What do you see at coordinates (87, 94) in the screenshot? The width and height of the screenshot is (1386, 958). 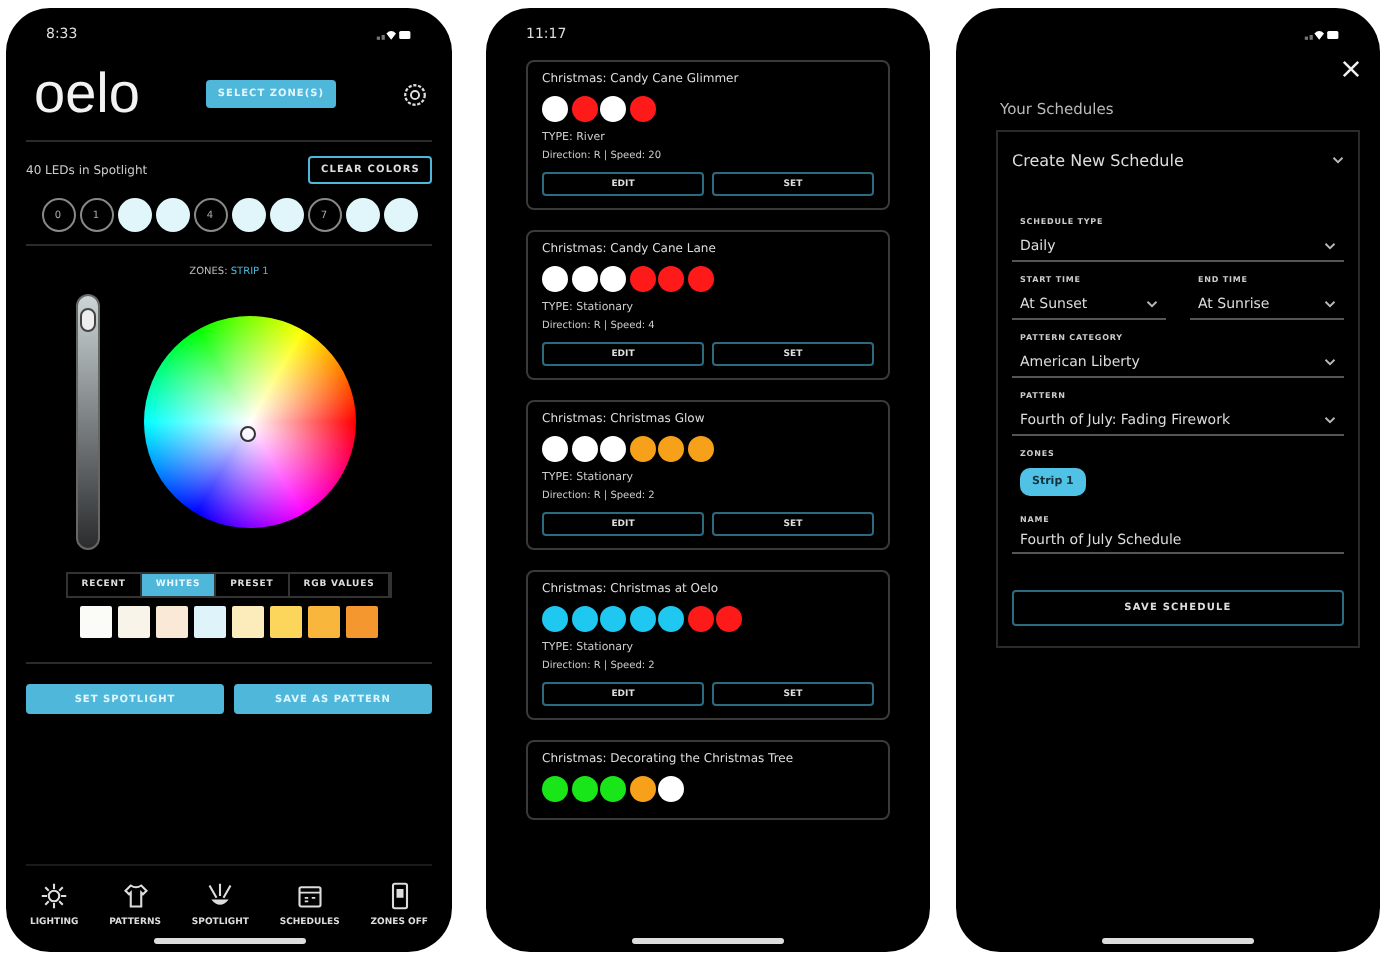 I see `logo: oelo` at bounding box center [87, 94].